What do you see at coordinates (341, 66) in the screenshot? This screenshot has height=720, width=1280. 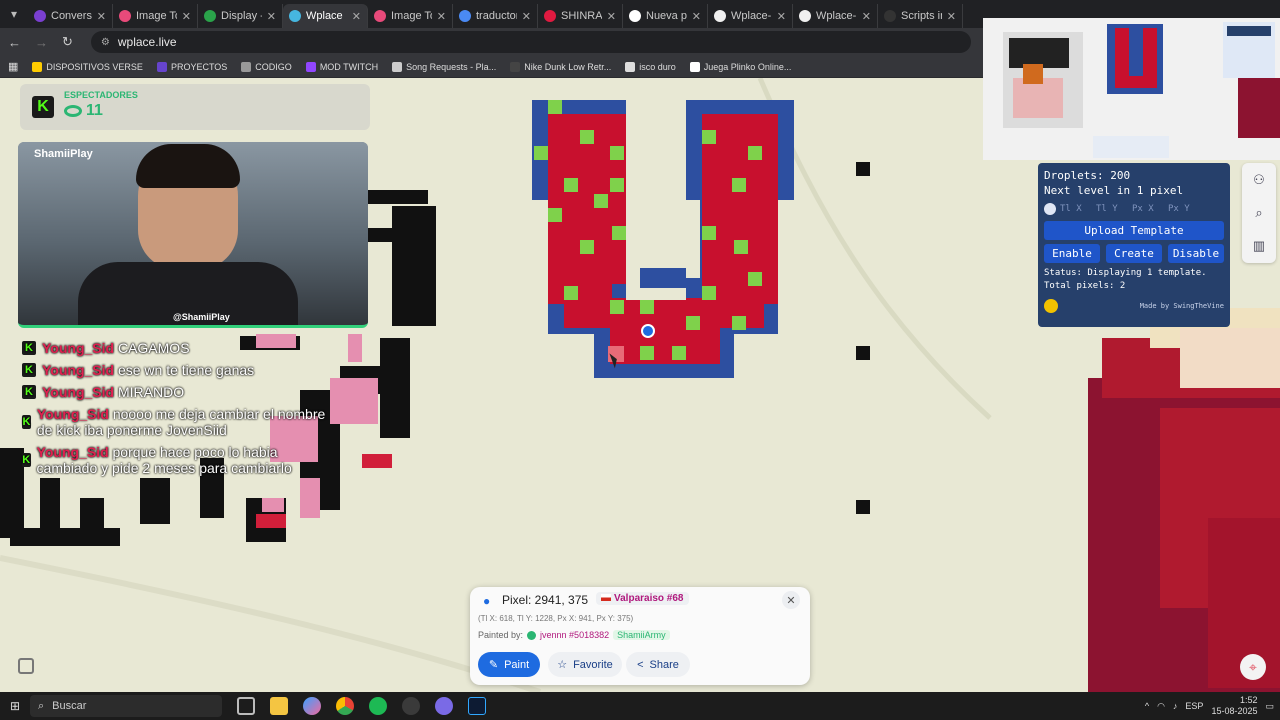 I see `bookmark-item: MOD TWITCH` at bounding box center [341, 66].